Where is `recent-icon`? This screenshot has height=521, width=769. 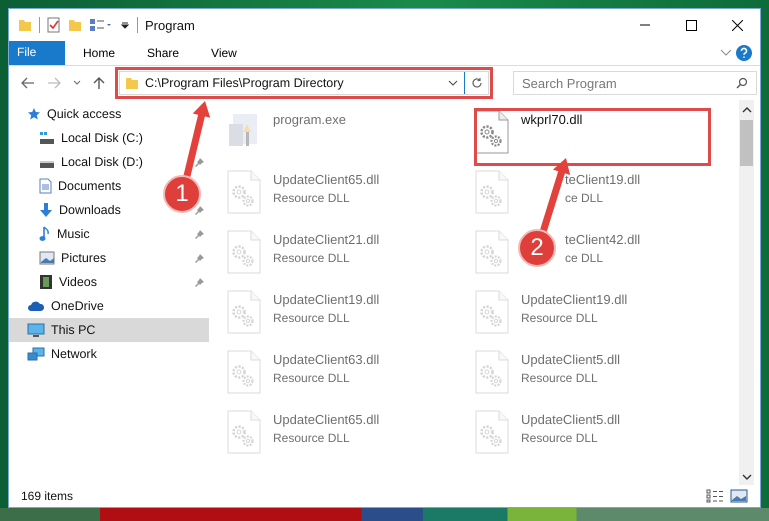 recent-icon is located at coordinates (77, 83).